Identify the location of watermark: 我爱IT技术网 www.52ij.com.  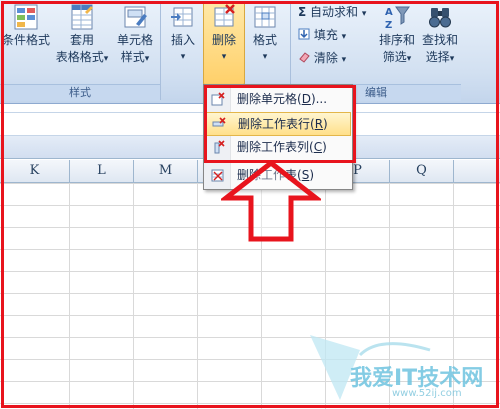
(397, 367).